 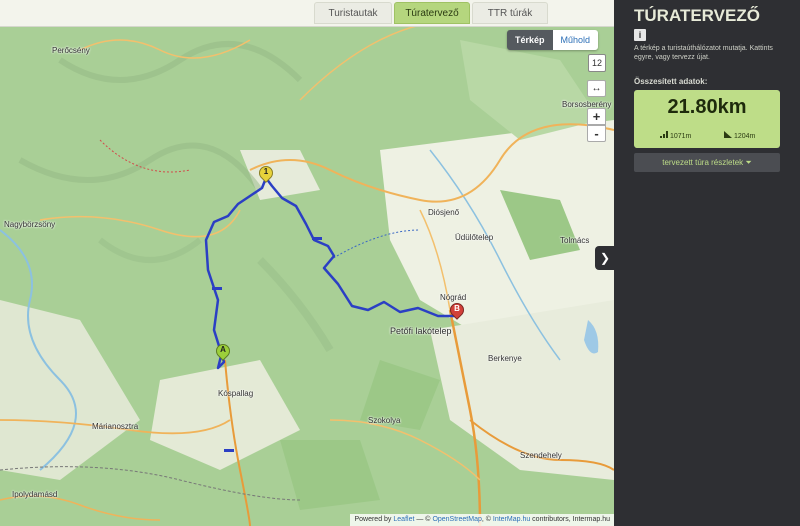 I want to click on place-label: Szendehely, so click(x=541, y=455).